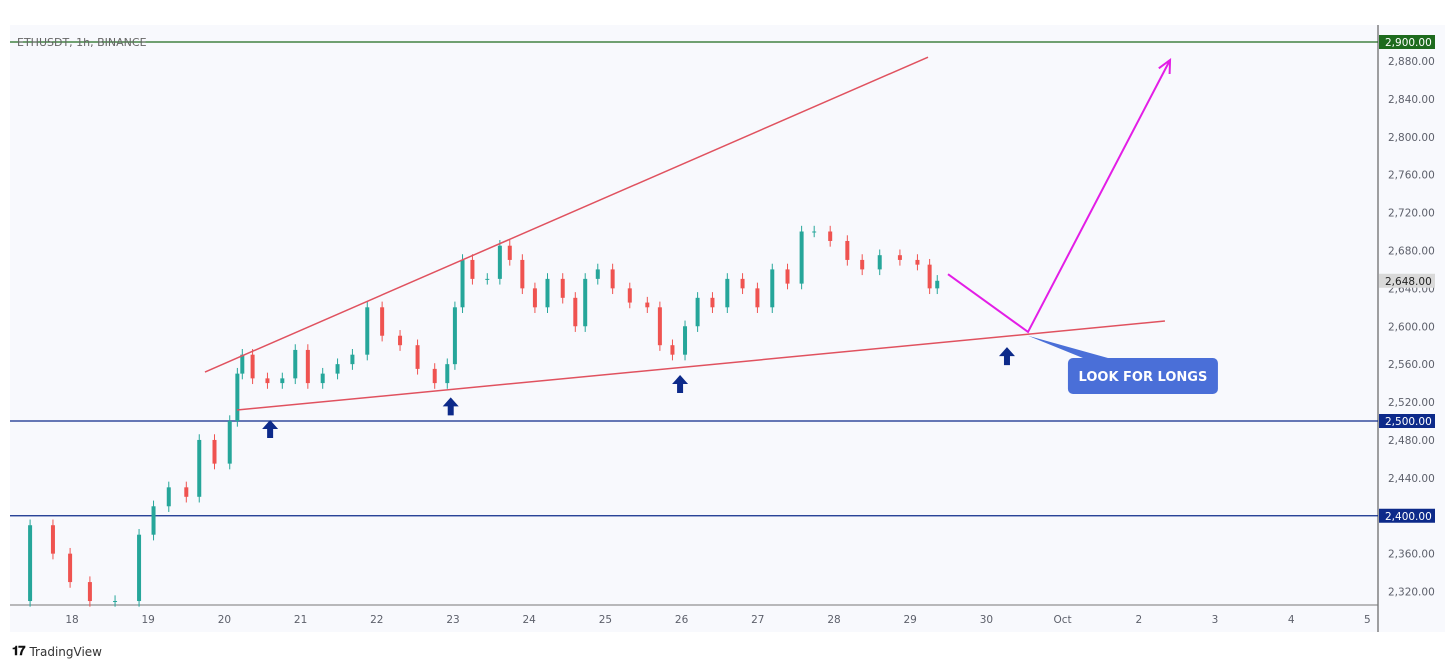  Describe the element at coordinates (1408, 422) in the screenshot. I see `level-price-label: 2,500.00` at that location.